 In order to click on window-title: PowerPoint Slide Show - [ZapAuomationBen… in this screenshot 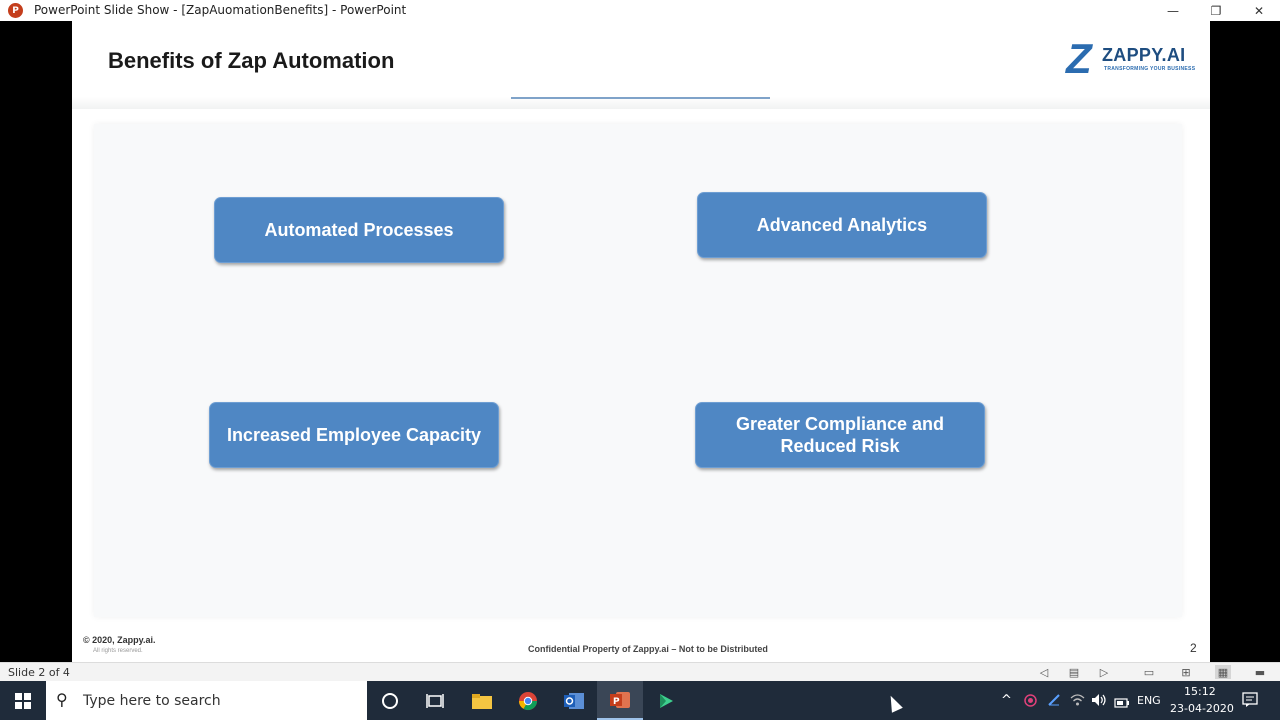, I will do `click(220, 10)`.